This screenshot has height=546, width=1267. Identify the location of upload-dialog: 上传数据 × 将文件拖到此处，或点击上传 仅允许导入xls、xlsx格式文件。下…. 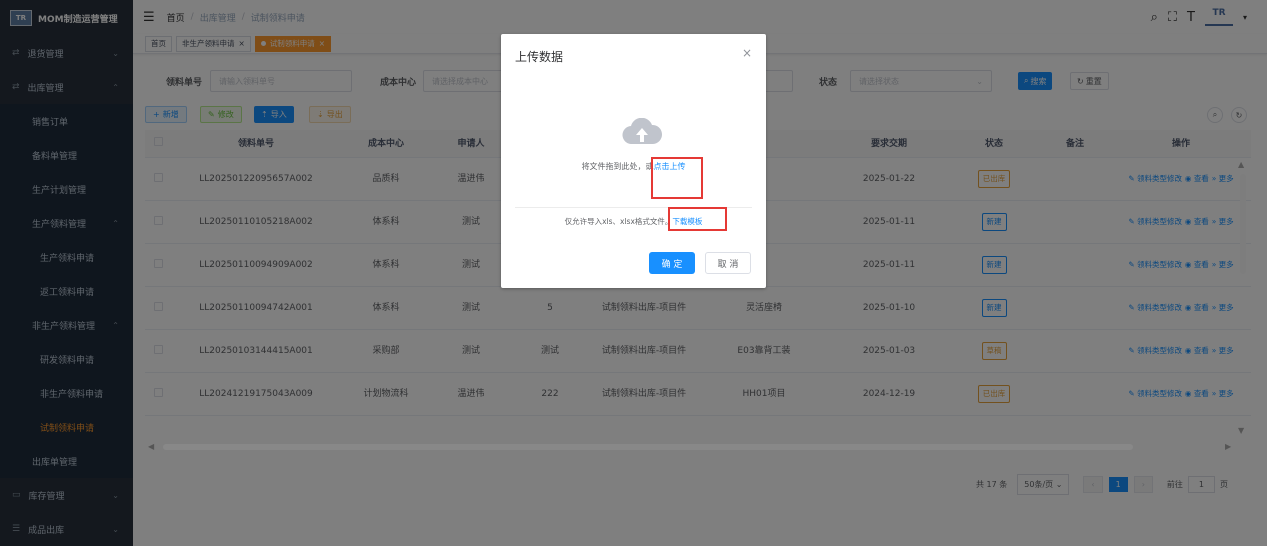
(633, 161).